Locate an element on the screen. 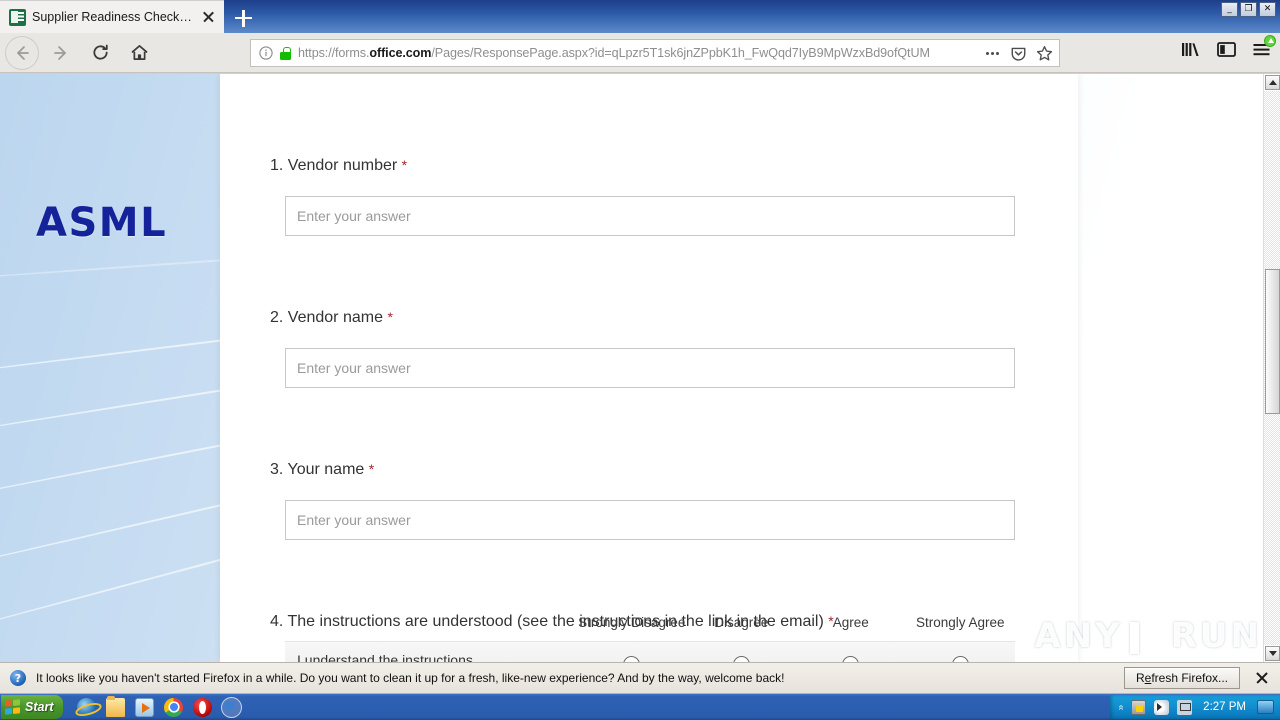  home-icon is located at coordinates (139, 53).